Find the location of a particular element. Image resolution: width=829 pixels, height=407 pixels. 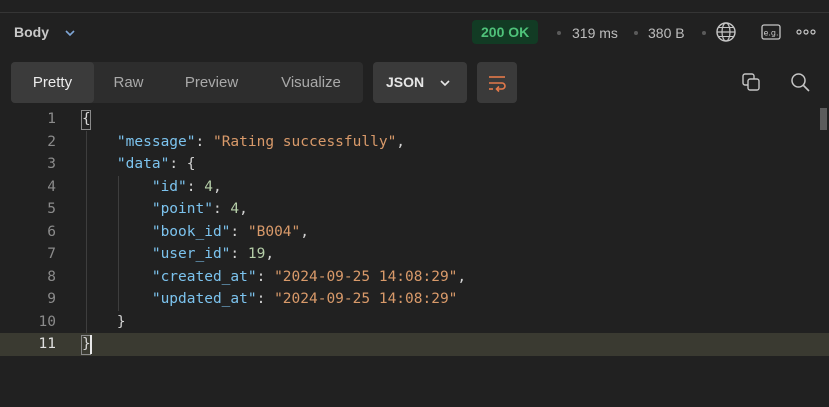

code-line: 9 "updated_at": "2024-09-25 14:08:29" is located at coordinates (414, 299).